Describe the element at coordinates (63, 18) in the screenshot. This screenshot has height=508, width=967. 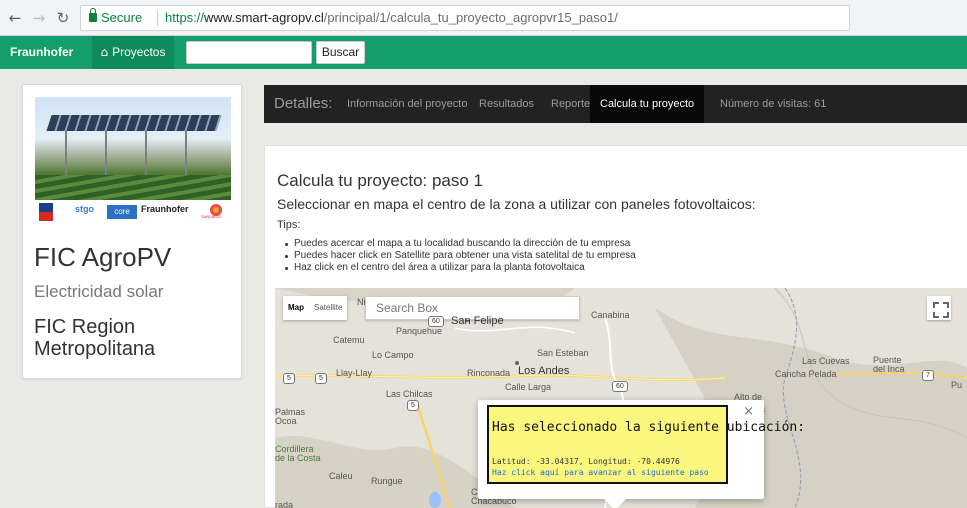
I see `reload-icon: ↻` at that location.